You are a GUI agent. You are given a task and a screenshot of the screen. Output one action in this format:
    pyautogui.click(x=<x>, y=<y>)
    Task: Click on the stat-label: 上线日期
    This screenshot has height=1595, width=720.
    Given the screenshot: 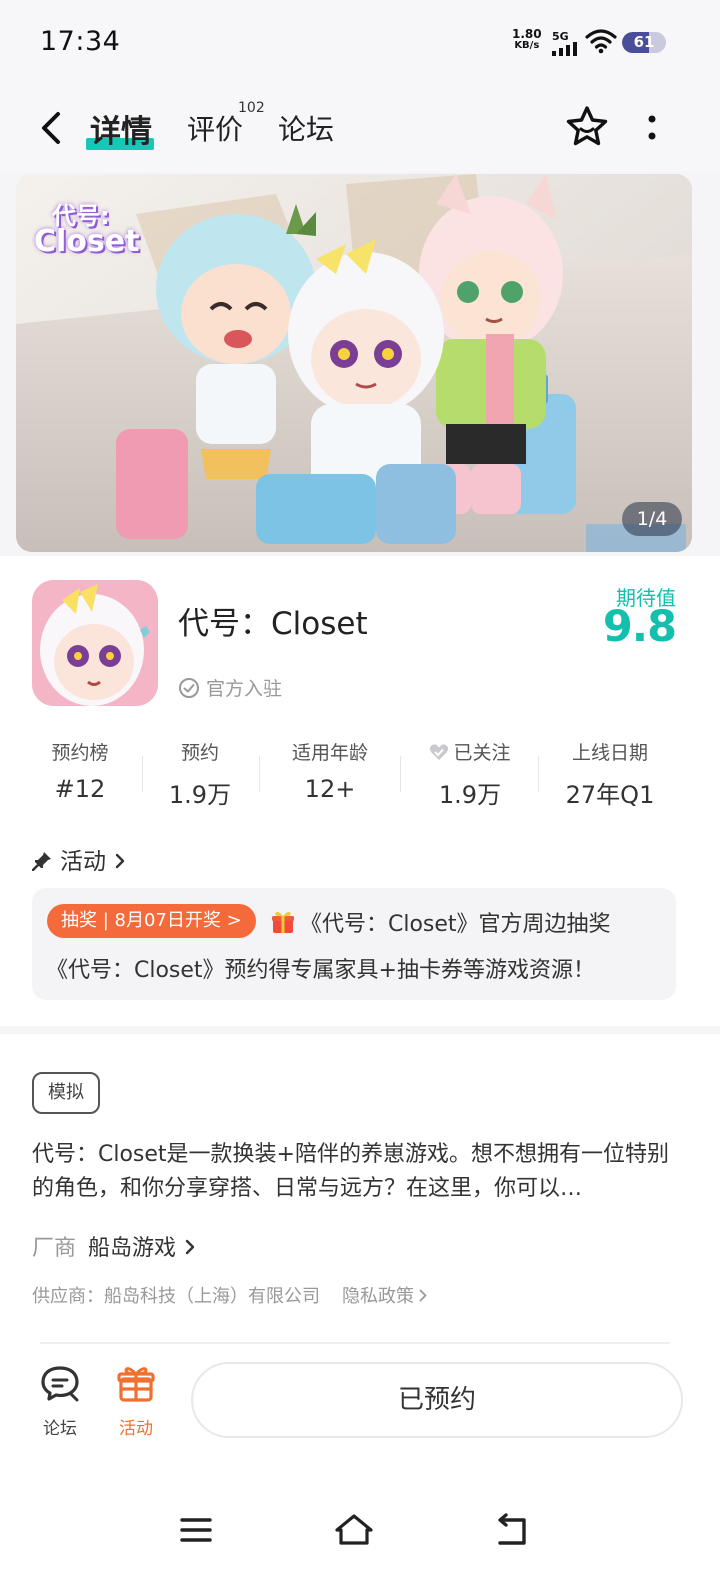 What is the action you would take?
    pyautogui.click(x=609, y=753)
    